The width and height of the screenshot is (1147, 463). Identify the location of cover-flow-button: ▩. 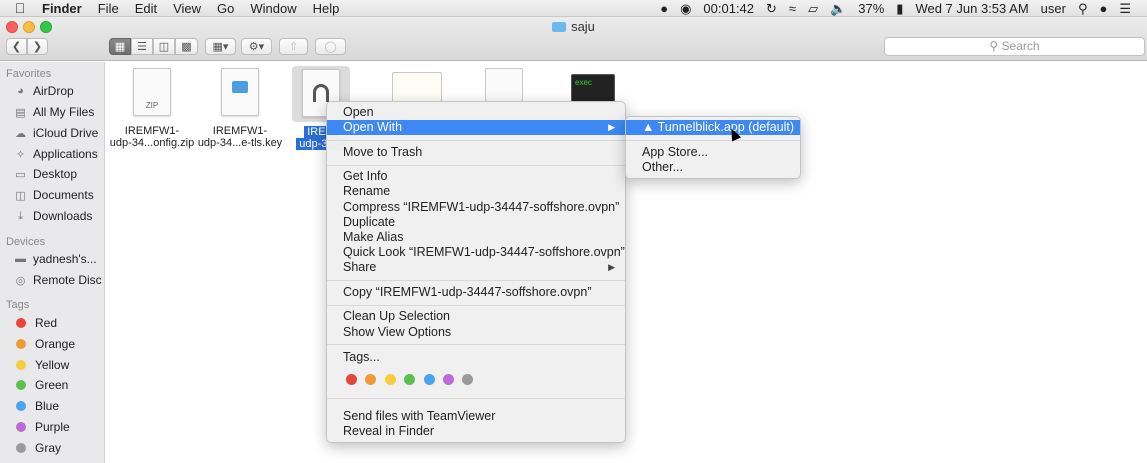
(186, 46).